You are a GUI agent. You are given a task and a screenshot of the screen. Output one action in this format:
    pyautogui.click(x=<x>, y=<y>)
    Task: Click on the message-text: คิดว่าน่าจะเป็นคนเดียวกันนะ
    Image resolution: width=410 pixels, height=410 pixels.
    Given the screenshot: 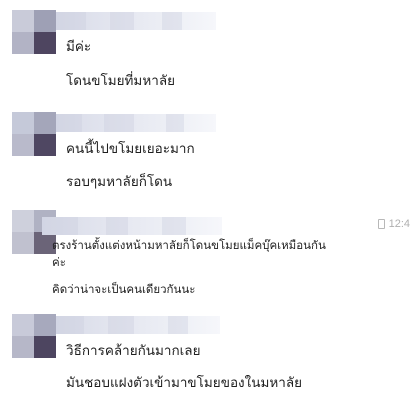 What is the action you would take?
    pyautogui.click(x=124, y=289)
    